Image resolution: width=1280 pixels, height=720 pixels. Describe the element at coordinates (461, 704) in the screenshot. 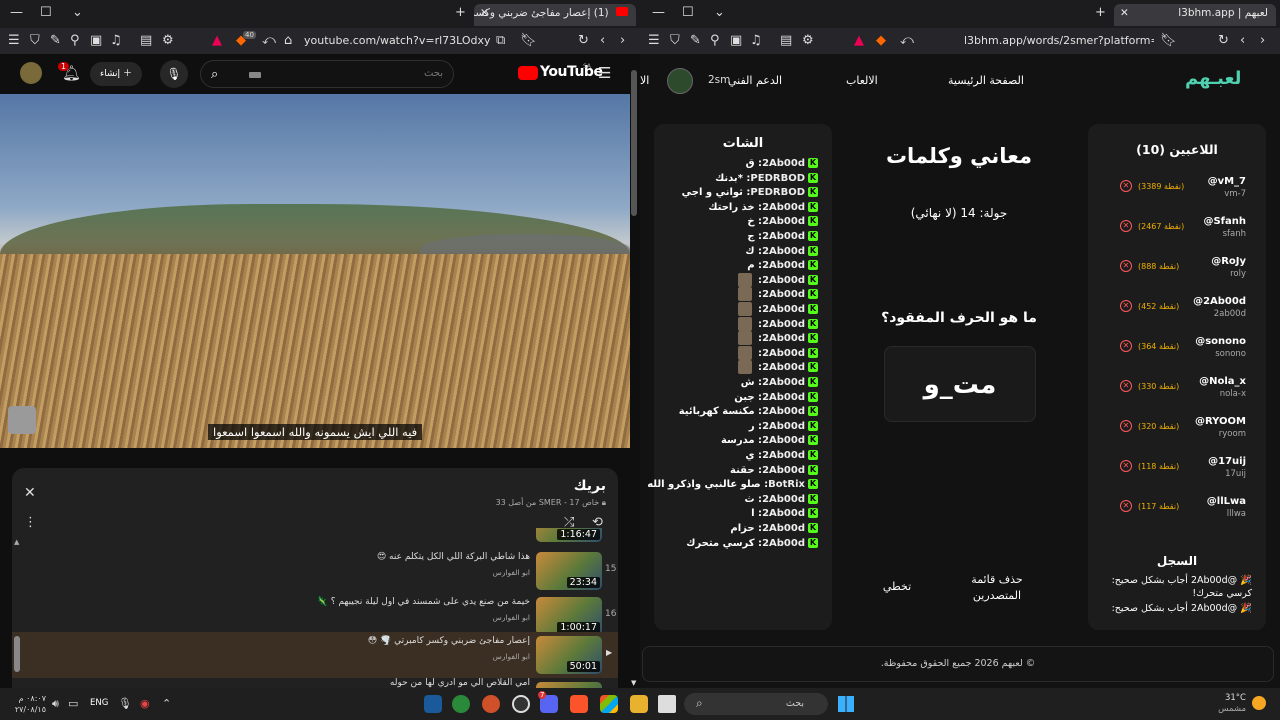

I see `taskbar-chrome-icon` at that location.